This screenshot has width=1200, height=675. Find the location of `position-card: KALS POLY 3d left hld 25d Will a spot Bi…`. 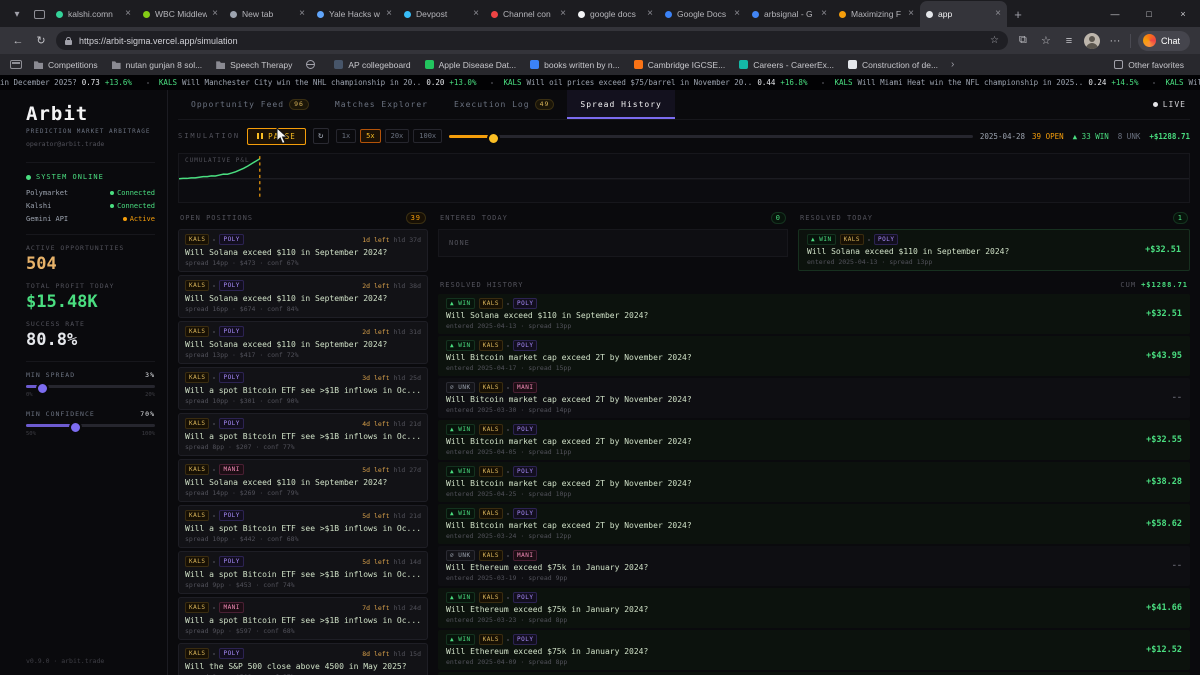

position-card: KALS POLY 3d left hld 25d Will a spot Bi… is located at coordinates (303, 388).